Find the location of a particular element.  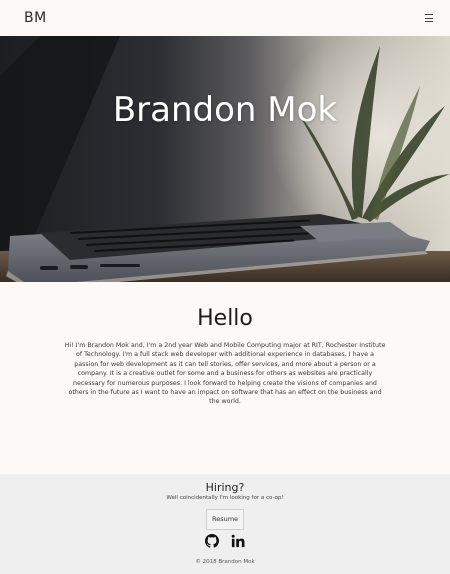

resume-button: Resume is located at coordinates (225, 519).